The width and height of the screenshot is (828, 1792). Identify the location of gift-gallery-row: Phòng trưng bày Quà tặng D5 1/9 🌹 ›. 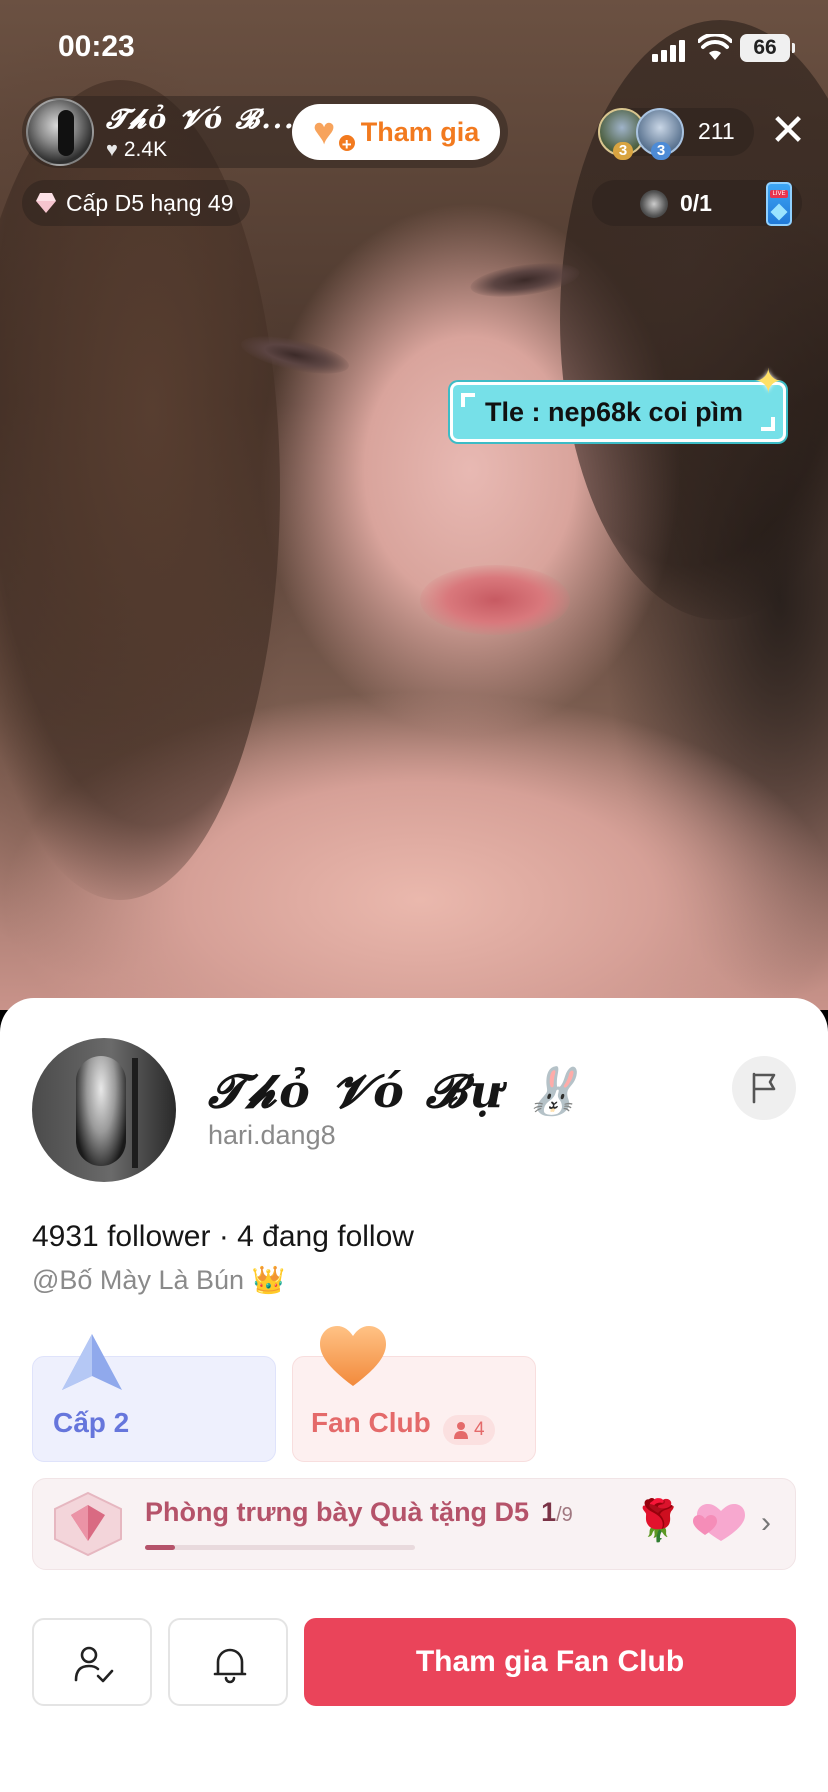
(414, 1524).